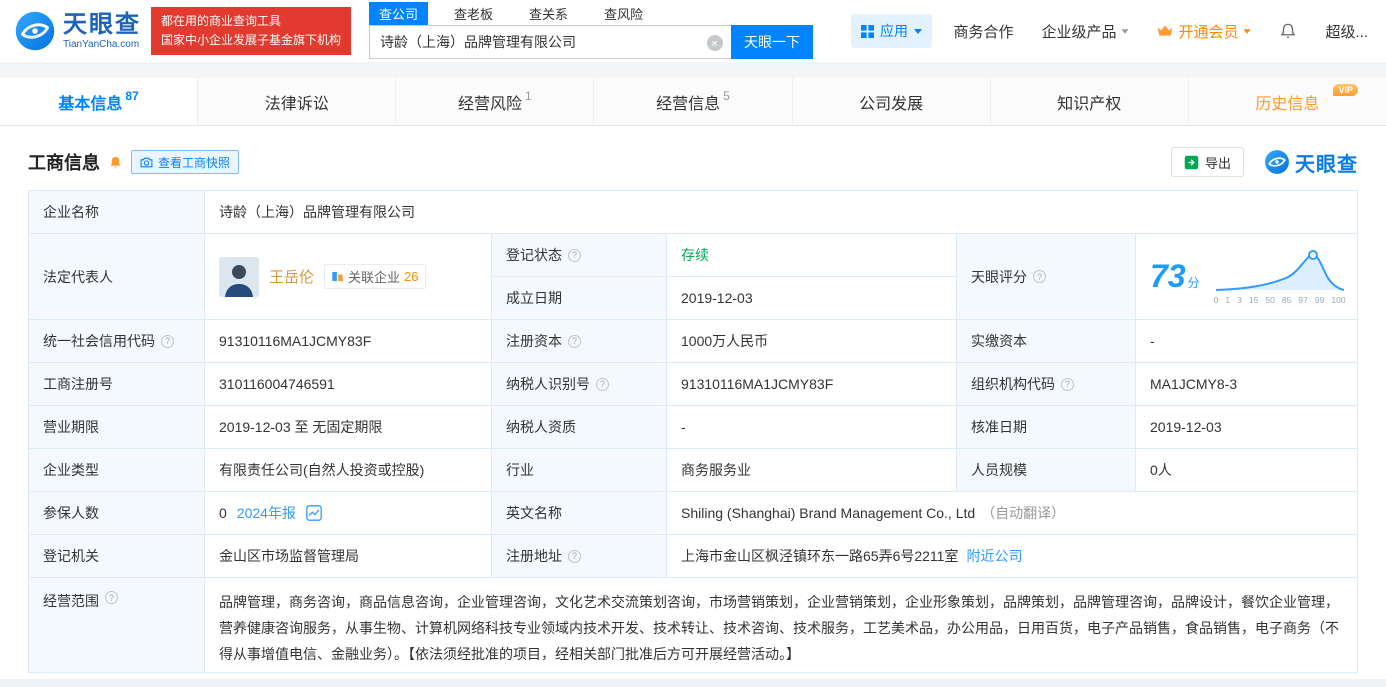 The width and height of the screenshot is (1386, 687). I want to click on crown-icon, so click(1165, 30).